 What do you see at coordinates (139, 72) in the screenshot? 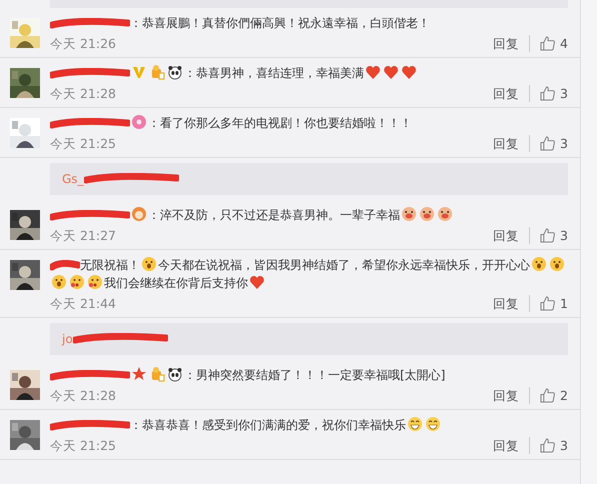
I see `vip-icon` at bounding box center [139, 72].